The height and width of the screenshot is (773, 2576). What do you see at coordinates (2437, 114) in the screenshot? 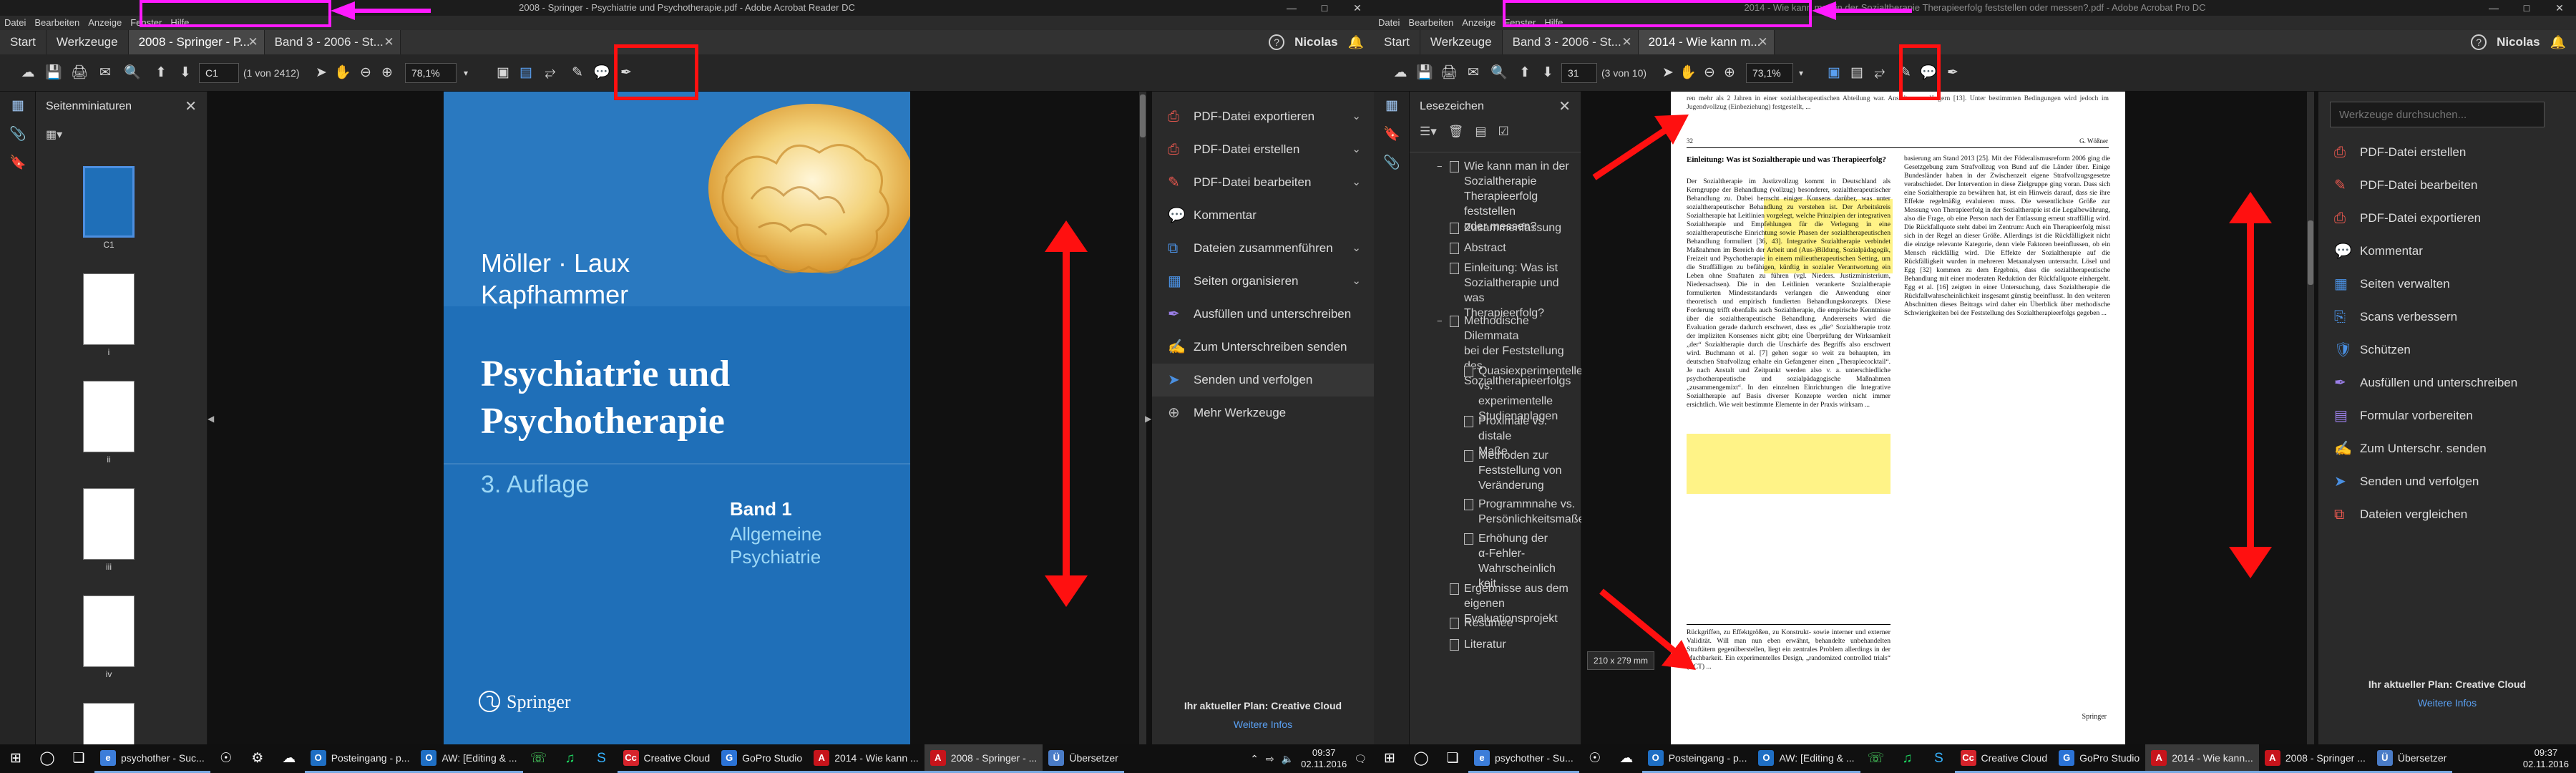
I see `tools-search-input` at bounding box center [2437, 114].